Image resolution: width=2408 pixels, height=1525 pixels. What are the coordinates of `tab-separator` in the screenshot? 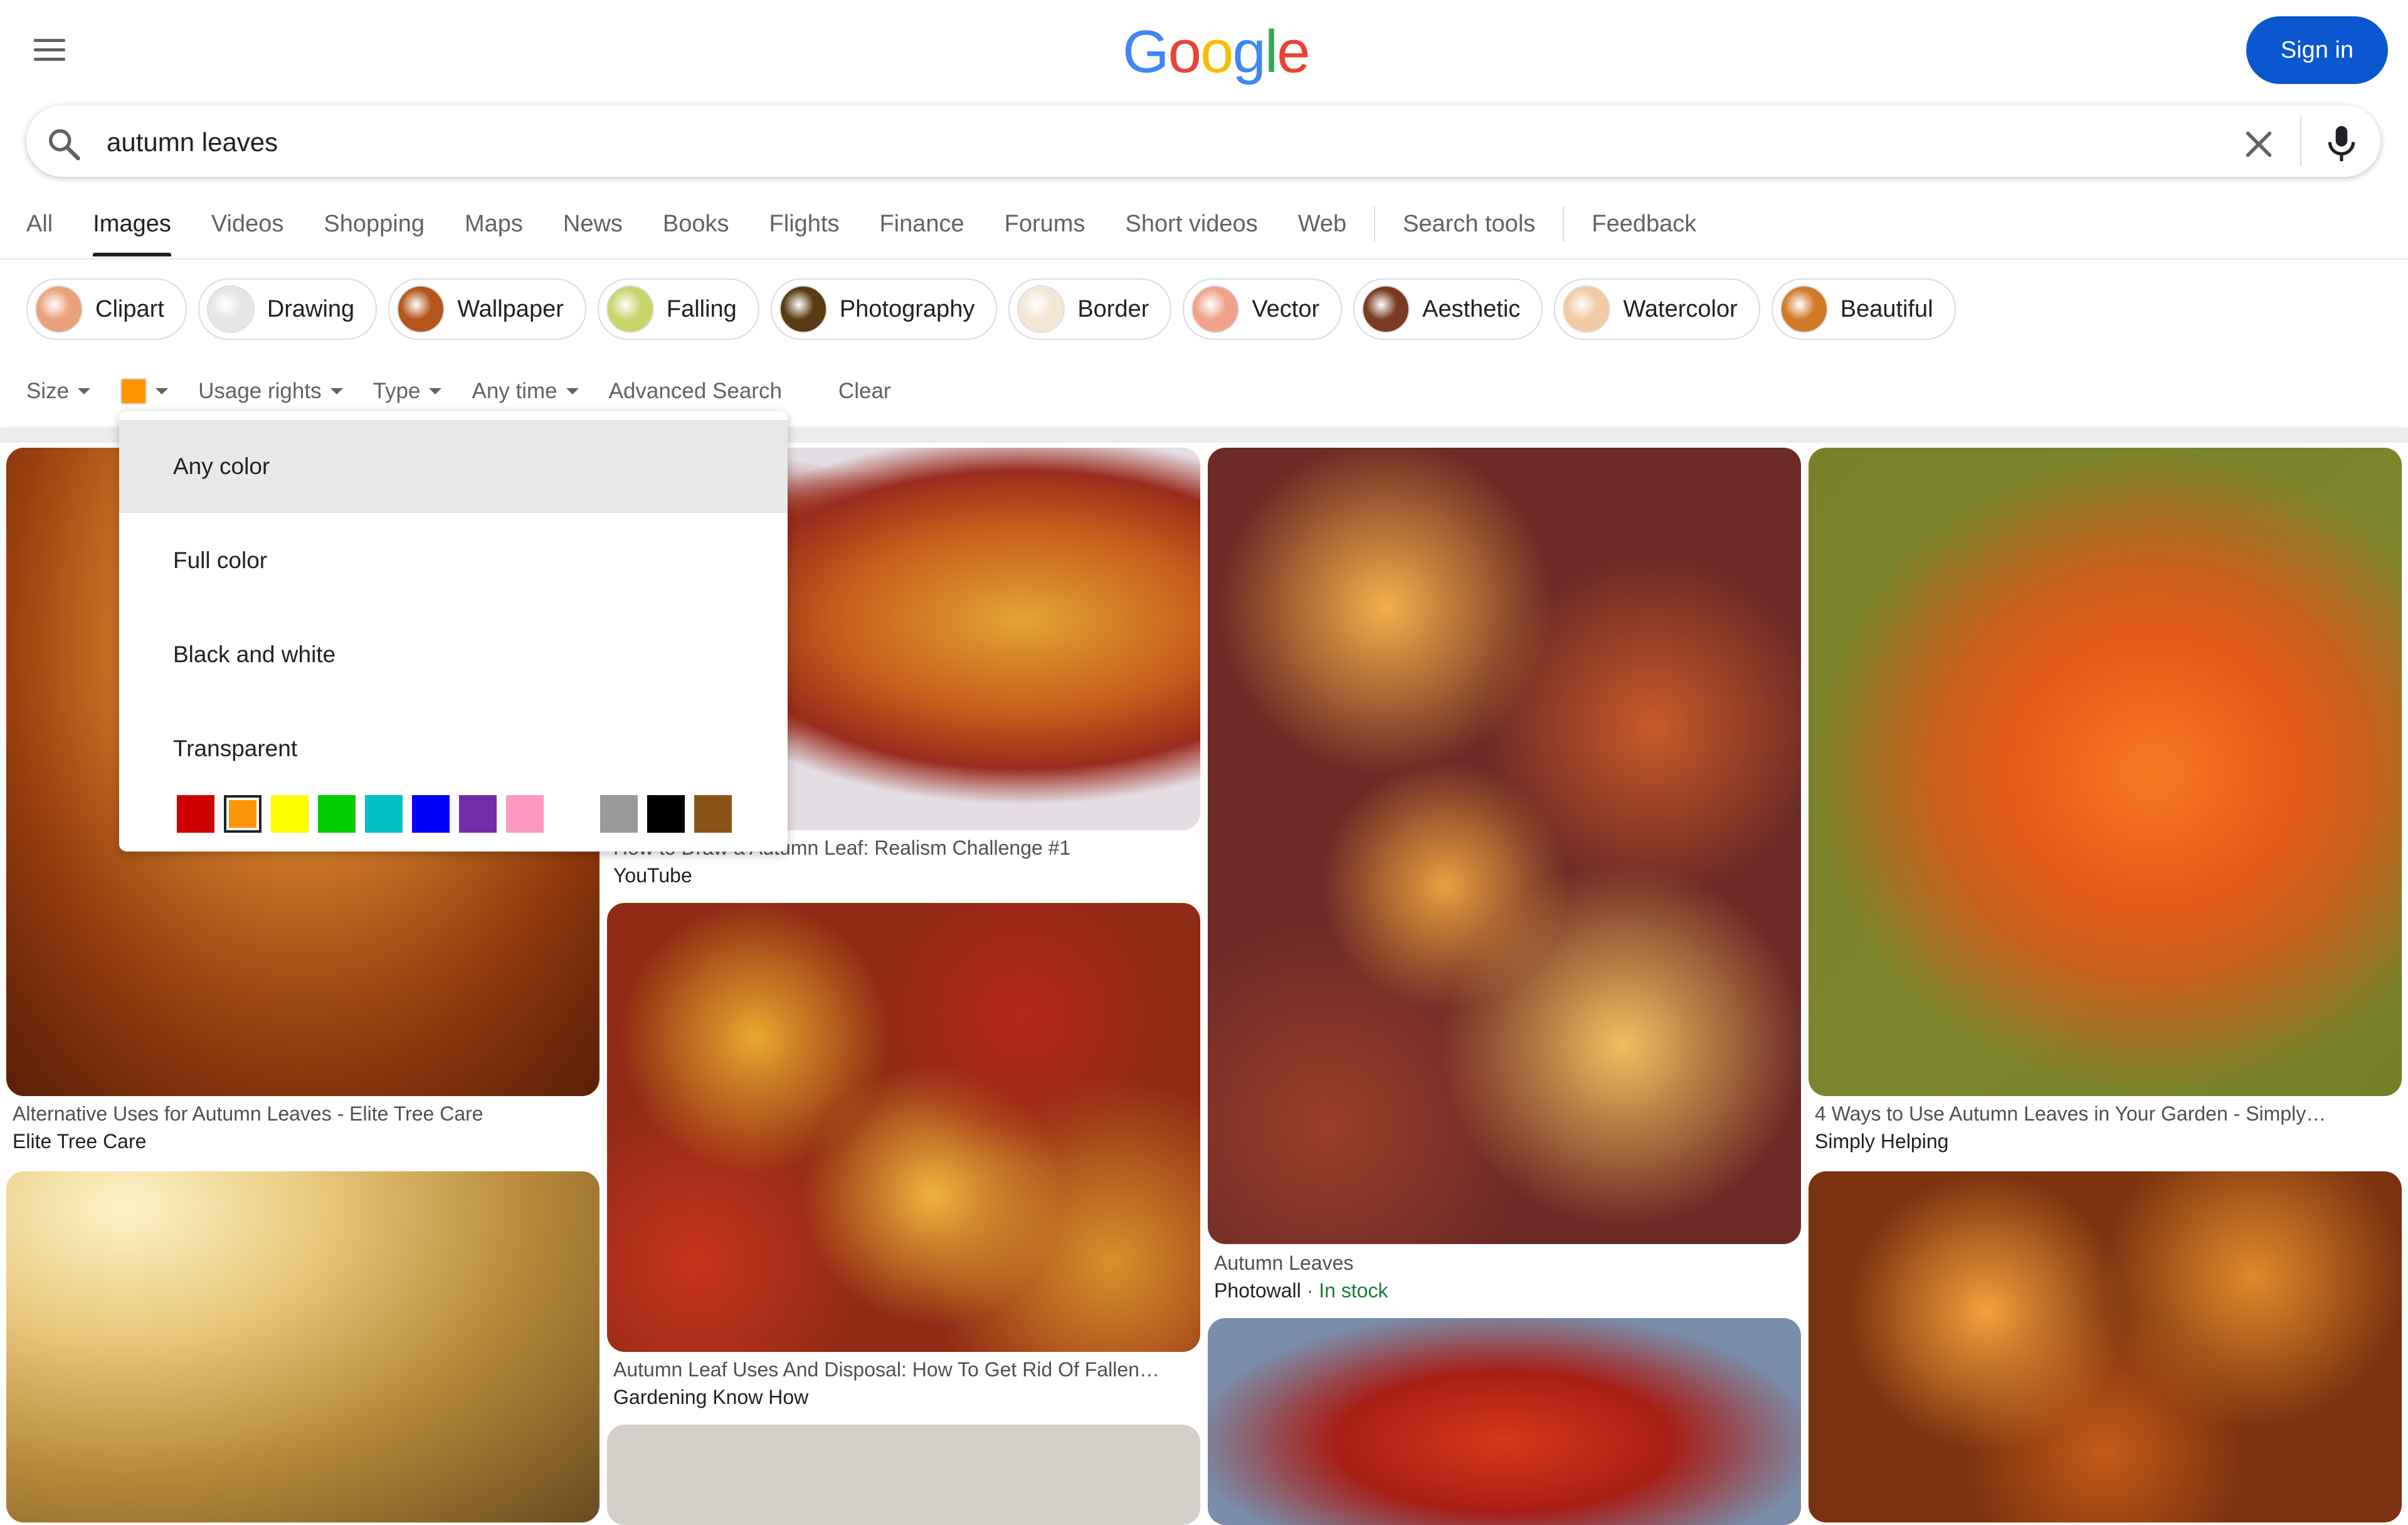 It's located at (1375, 223).